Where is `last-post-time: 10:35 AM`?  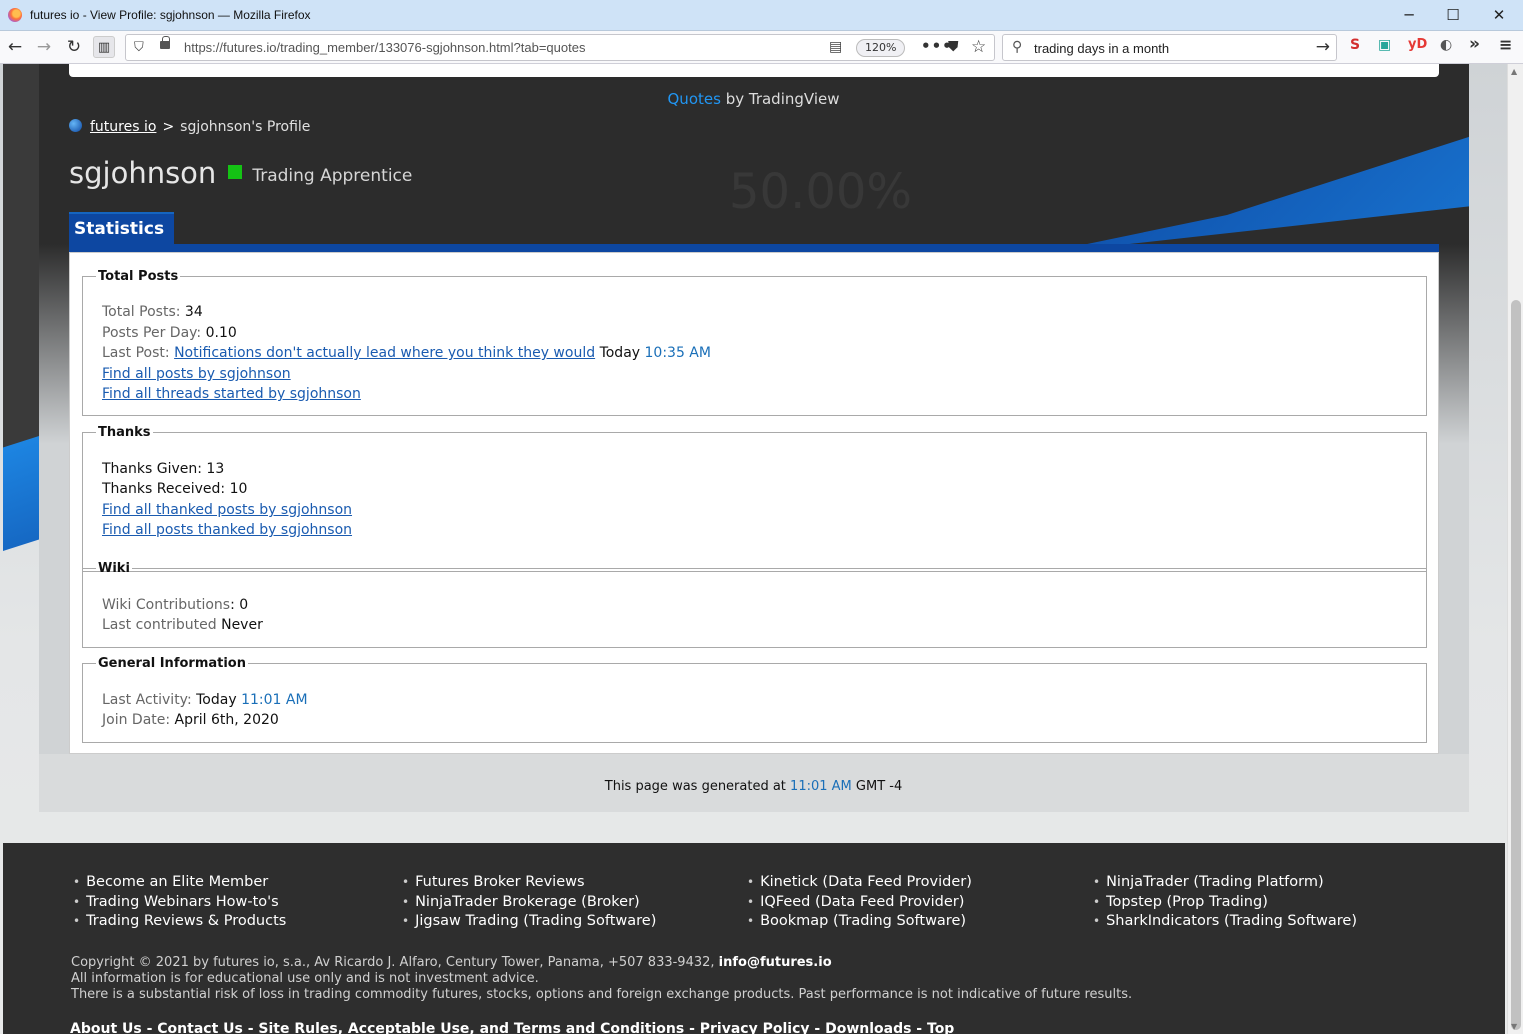 last-post-time: 10:35 AM is located at coordinates (677, 353).